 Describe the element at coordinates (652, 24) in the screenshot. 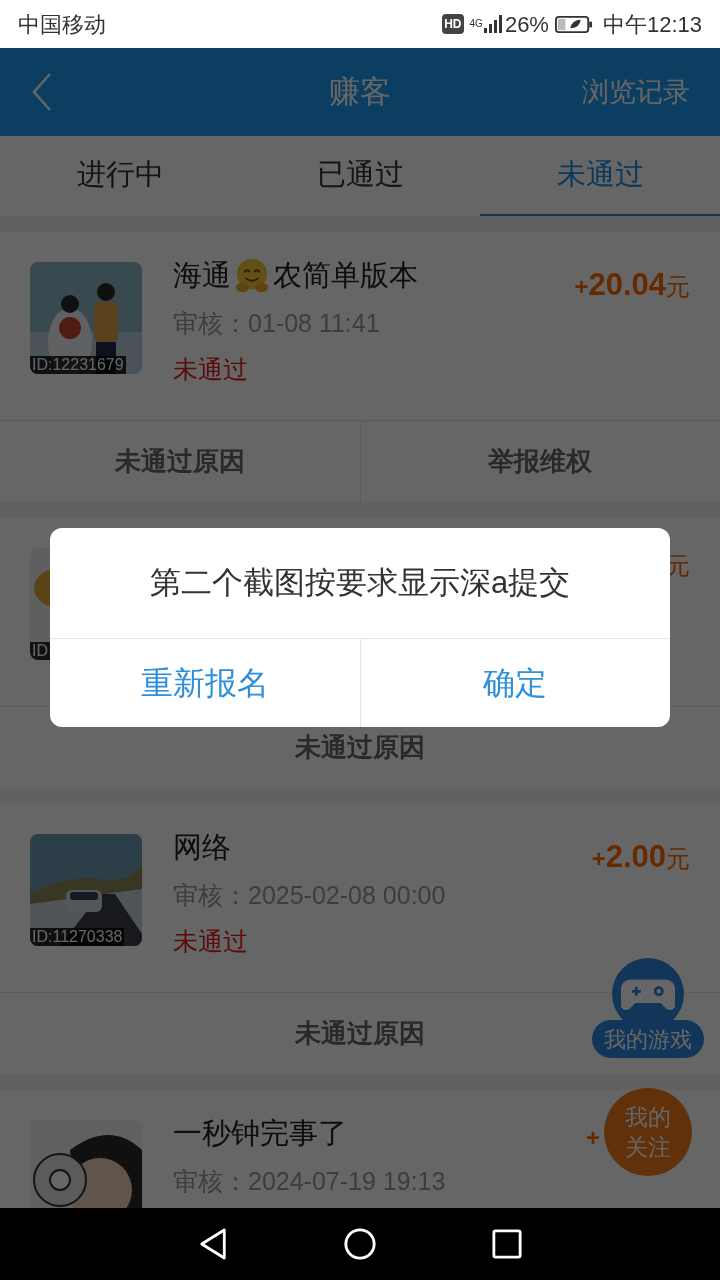

I see `clock: 中午12:13` at that location.